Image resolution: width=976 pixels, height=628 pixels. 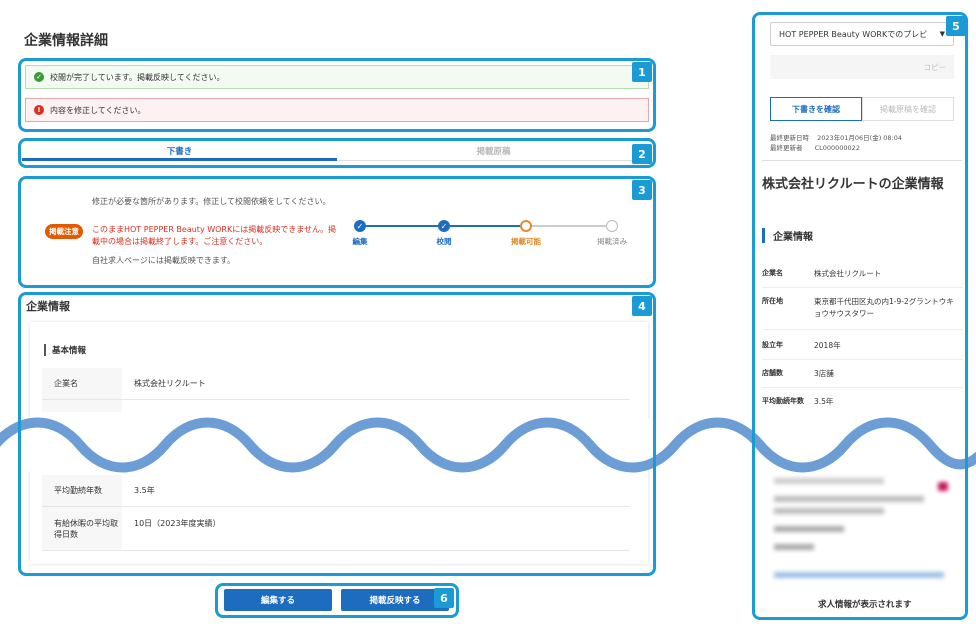 I want to click on callout-number-5: 5, so click(x=956, y=26).